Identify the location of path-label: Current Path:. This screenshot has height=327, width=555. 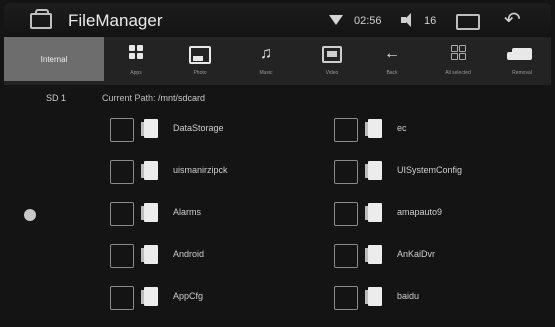
(129, 98).